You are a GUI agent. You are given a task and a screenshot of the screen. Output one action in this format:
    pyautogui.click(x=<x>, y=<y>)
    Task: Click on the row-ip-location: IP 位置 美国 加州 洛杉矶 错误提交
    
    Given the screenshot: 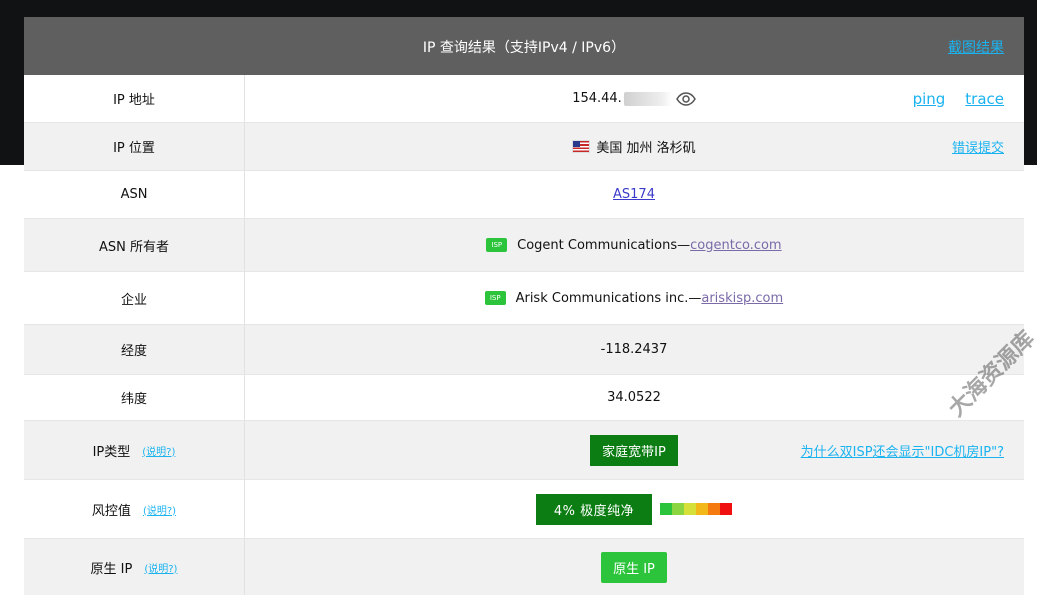 What is the action you would take?
    pyautogui.click(x=524, y=147)
    